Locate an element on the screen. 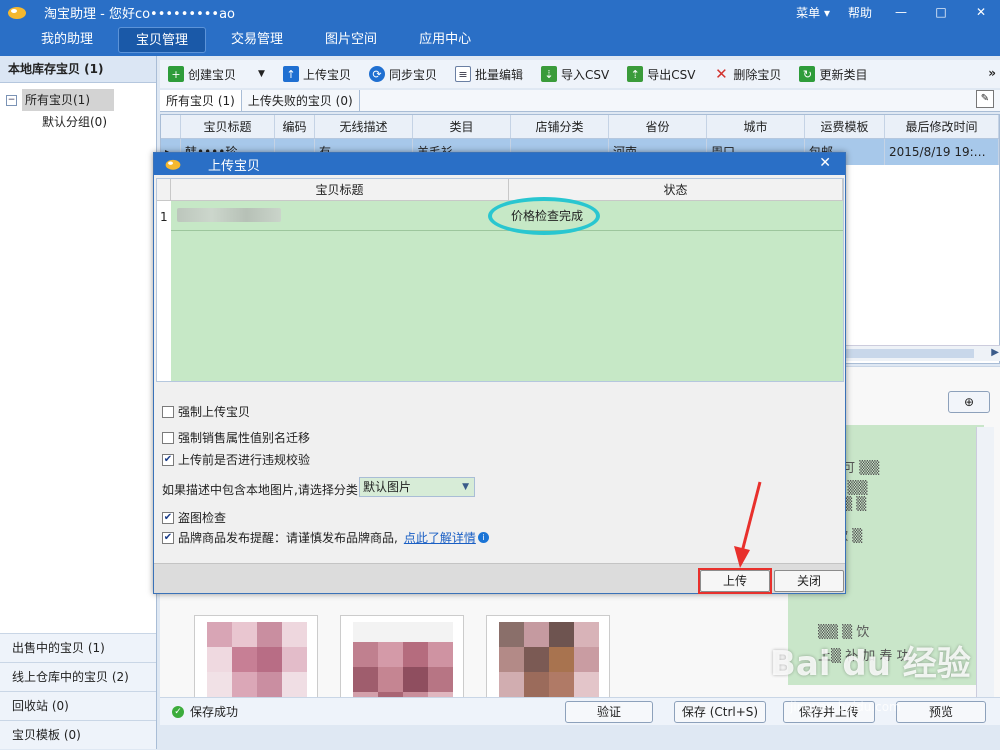  upload-grid-header: 宝贝标题 状态 is located at coordinates (500, 190).